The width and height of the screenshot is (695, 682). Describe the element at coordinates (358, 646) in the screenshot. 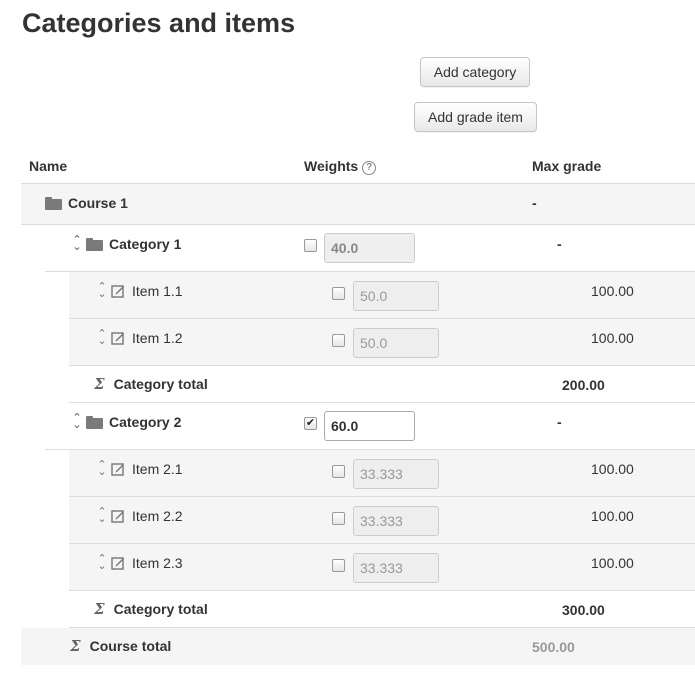

I see `table-row-course-total: Σ Course total 500.00` at that location.